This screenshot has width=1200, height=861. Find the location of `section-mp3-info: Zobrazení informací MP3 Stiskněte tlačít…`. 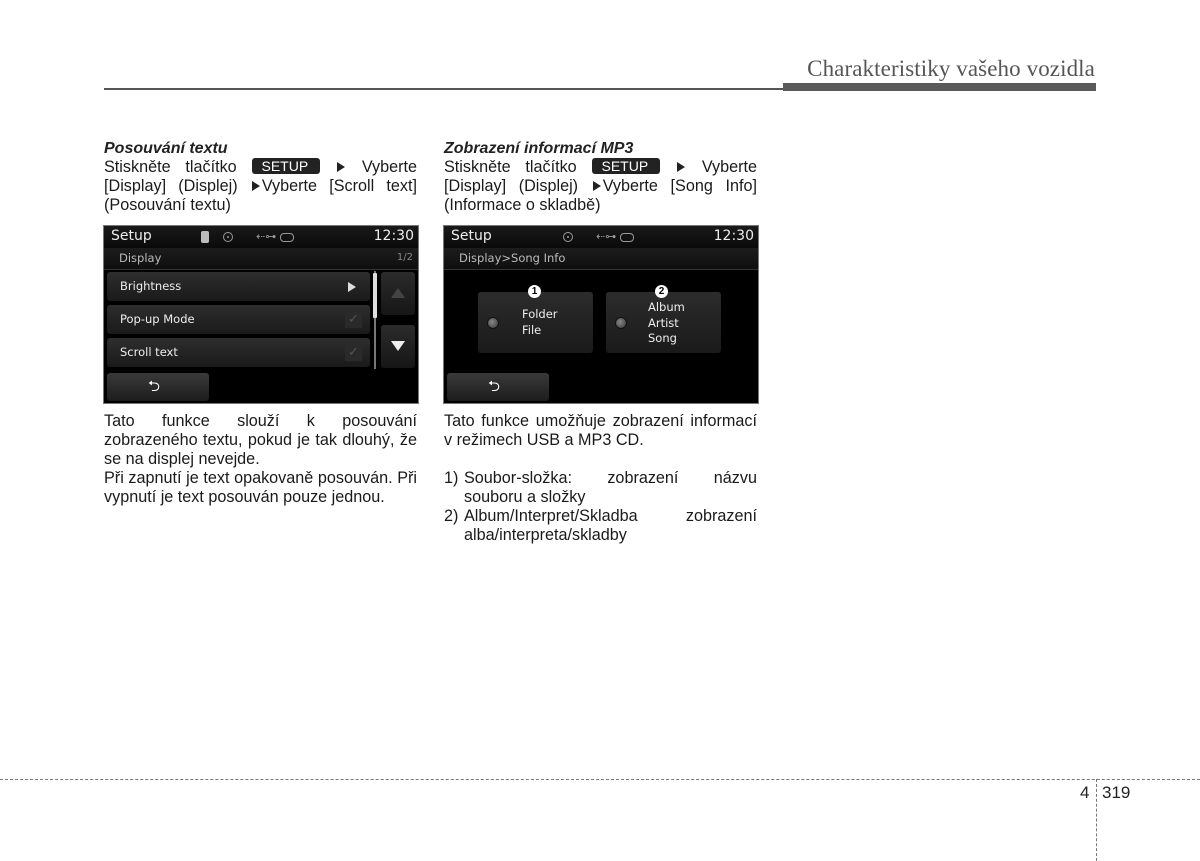

section-mp3-info: Zobrazení informací MP3 Stiskněte tlačít… is located at coordinates (600, 177).